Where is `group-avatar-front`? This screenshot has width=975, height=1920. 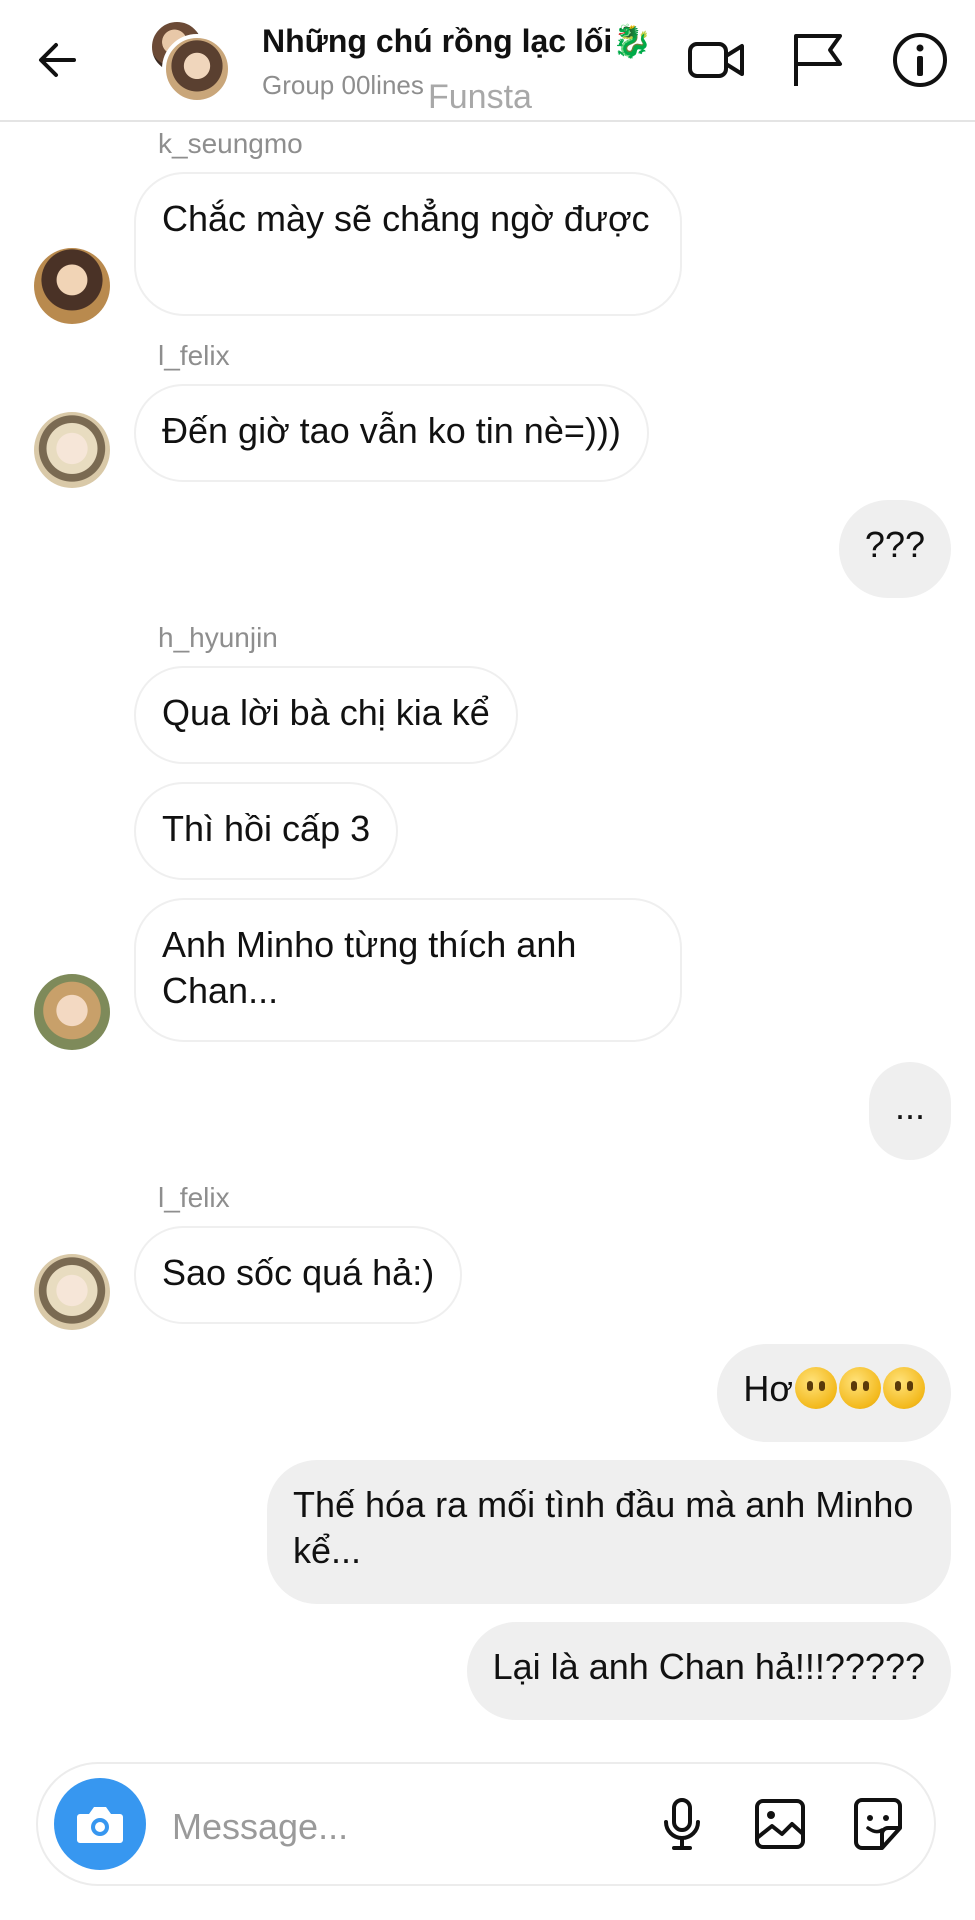
group-avatar-front is located at coordinates (197, 69).